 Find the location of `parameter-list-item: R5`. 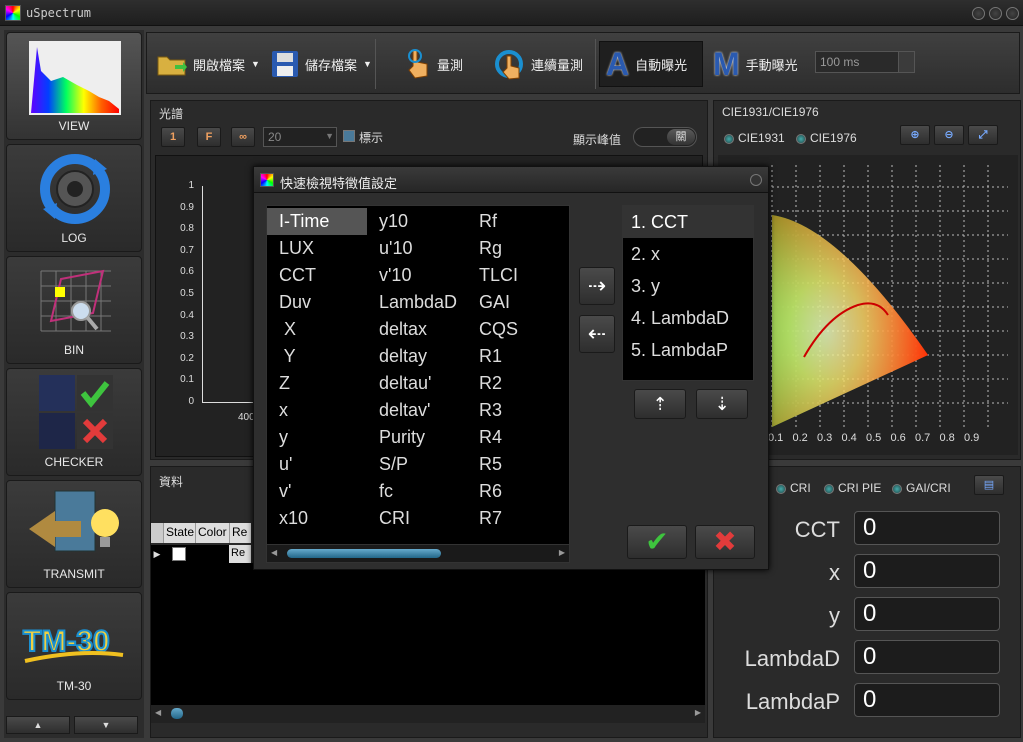

parameter-list-item: R5 is located at coordinates (517, 464).